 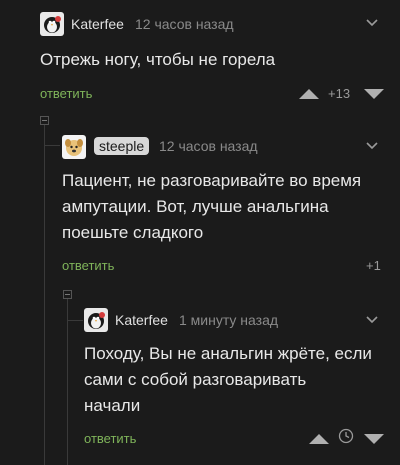 What do you see at coordinates (67, 294) in the screenshot?
I see `collapse-thread-2-button` at bounding box center [67, 294].